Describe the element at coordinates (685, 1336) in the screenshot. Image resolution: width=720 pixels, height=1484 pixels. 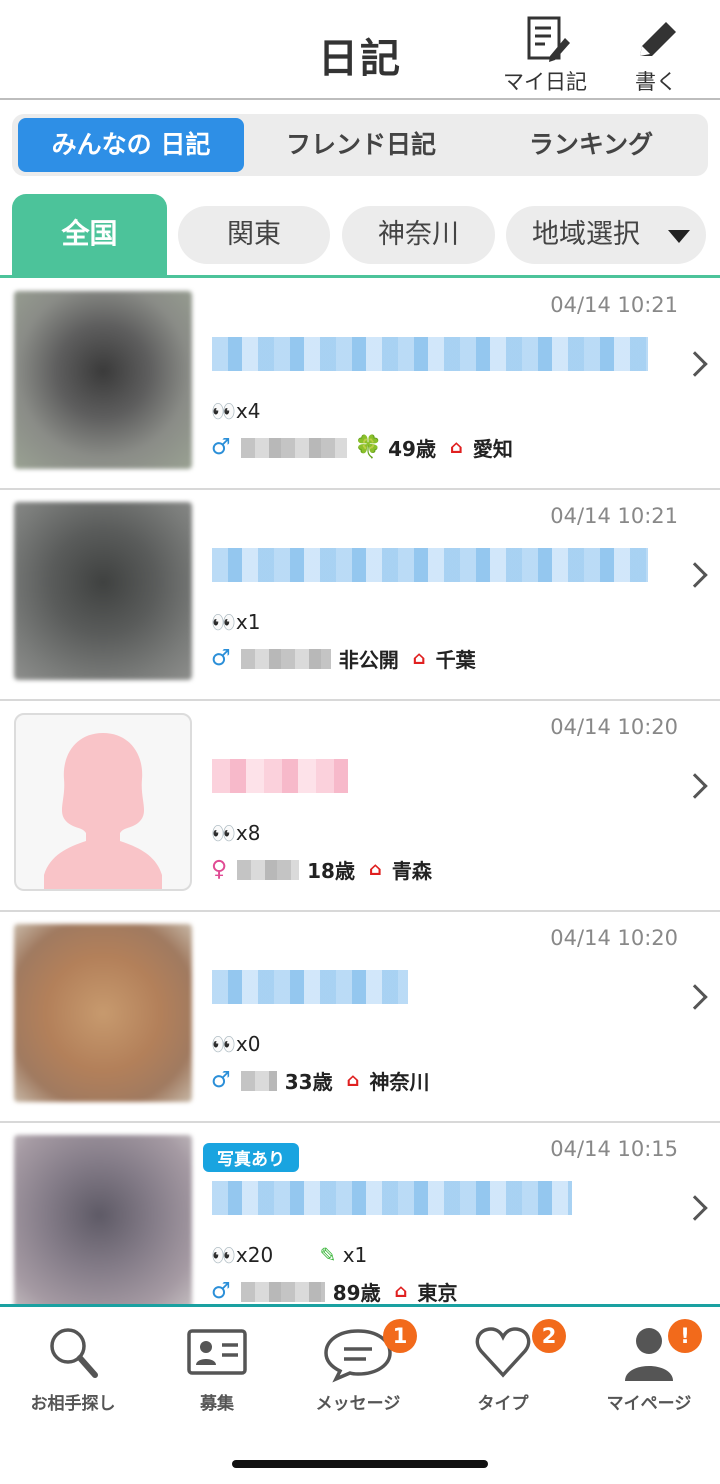
I see `mypage-badge: !` at that location.